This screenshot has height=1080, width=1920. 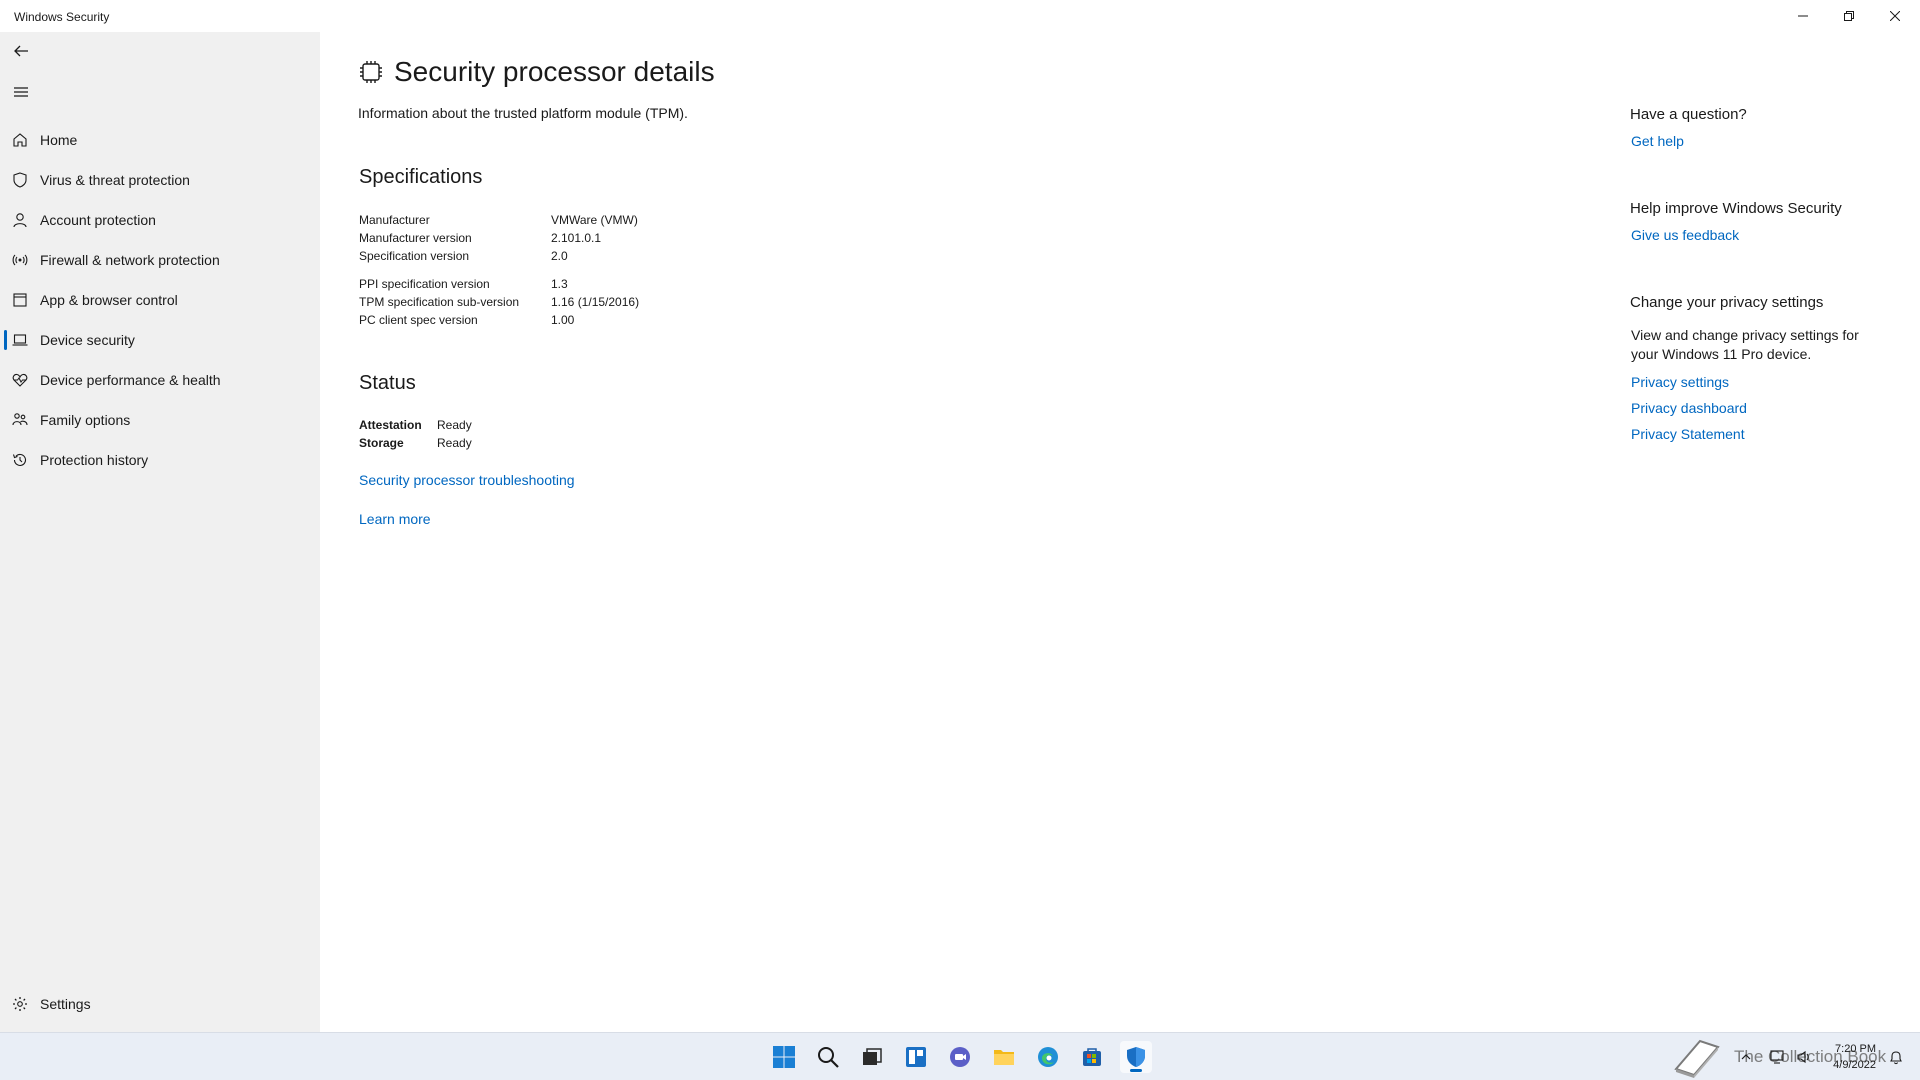 I want to click on privacy-statement-link: Privacy Statement, so click(x=1688, y=434).